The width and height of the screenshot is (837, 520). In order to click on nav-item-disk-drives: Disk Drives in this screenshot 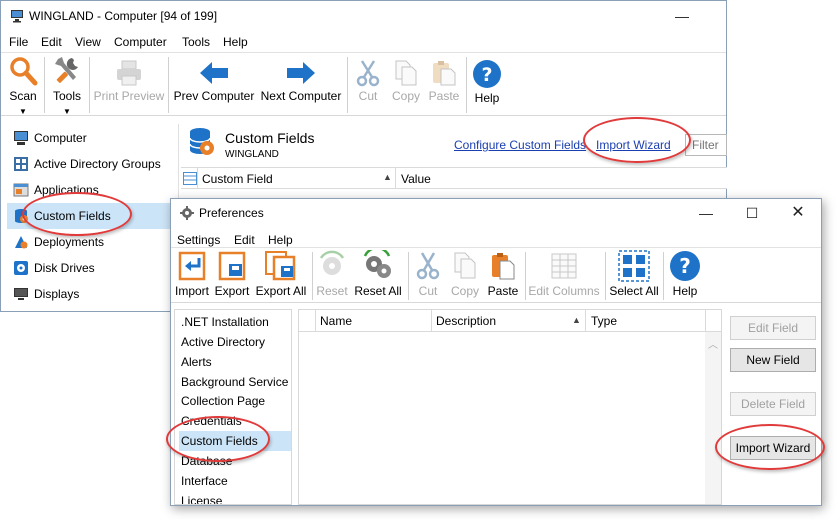, I will do `click(92, 268)`.